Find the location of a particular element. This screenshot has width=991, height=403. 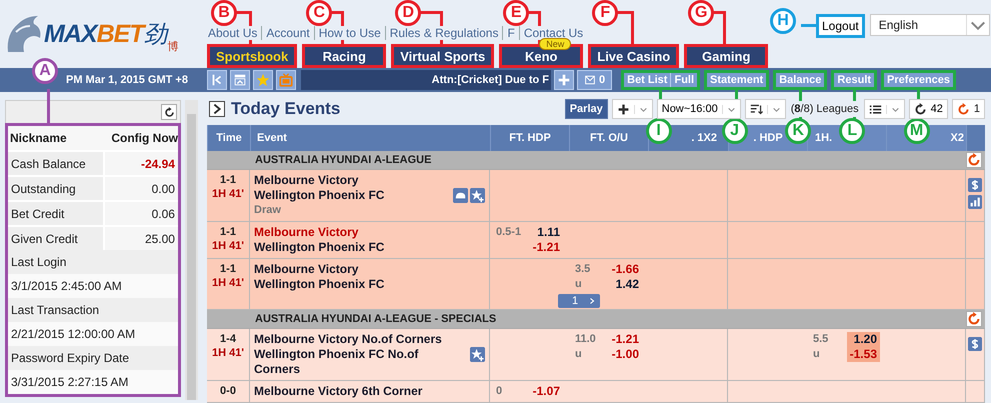

refresh-button: 1 is located at coordinates (968, 109).